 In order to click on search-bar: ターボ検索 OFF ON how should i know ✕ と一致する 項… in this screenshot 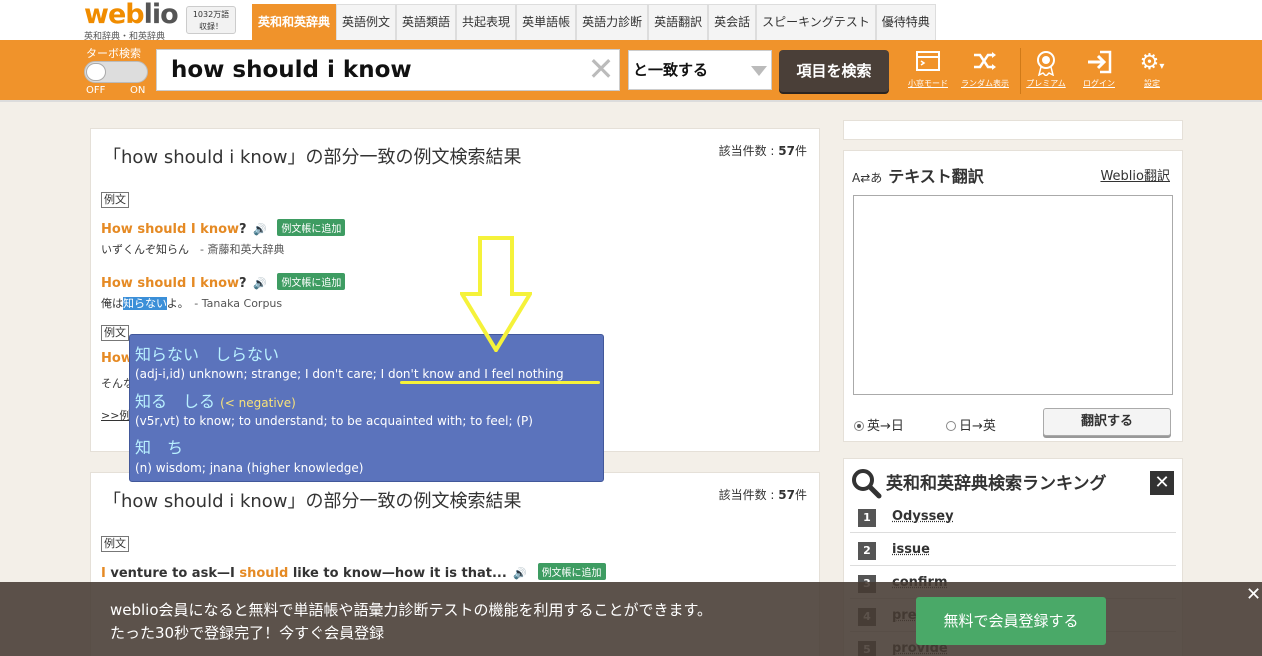, I will do `click(631, 71)`.